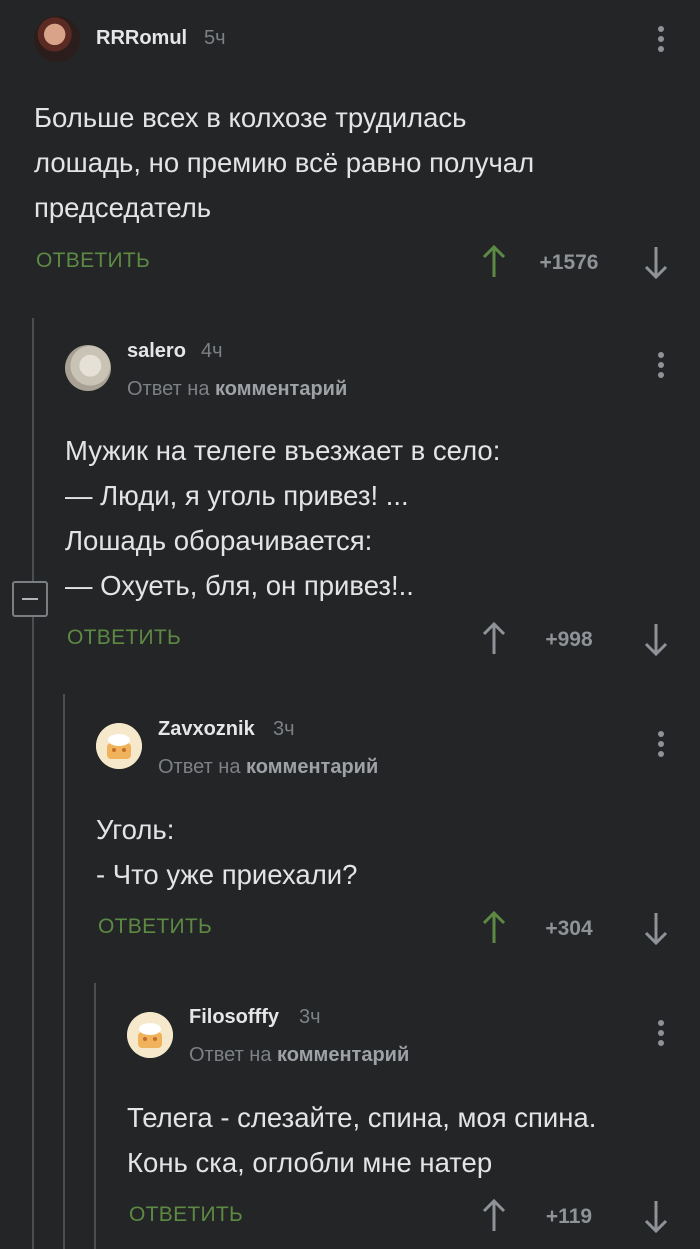 This screenshot has height=1249, width=700. I want to click on vote-controls: +304, so click(575, 930).